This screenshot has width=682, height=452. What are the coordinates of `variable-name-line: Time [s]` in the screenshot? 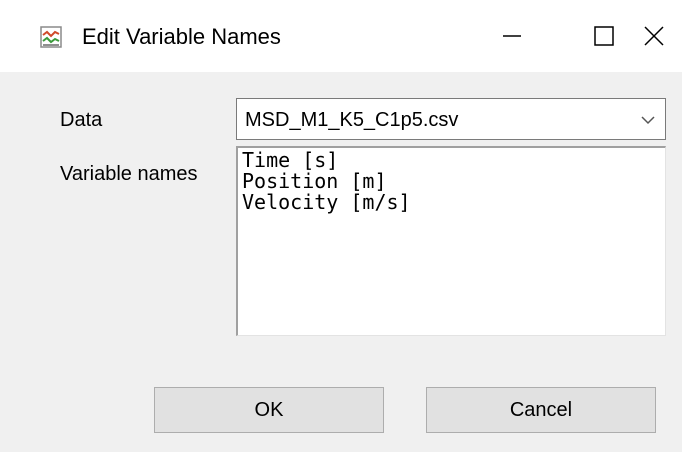 It's located at (290, 160).